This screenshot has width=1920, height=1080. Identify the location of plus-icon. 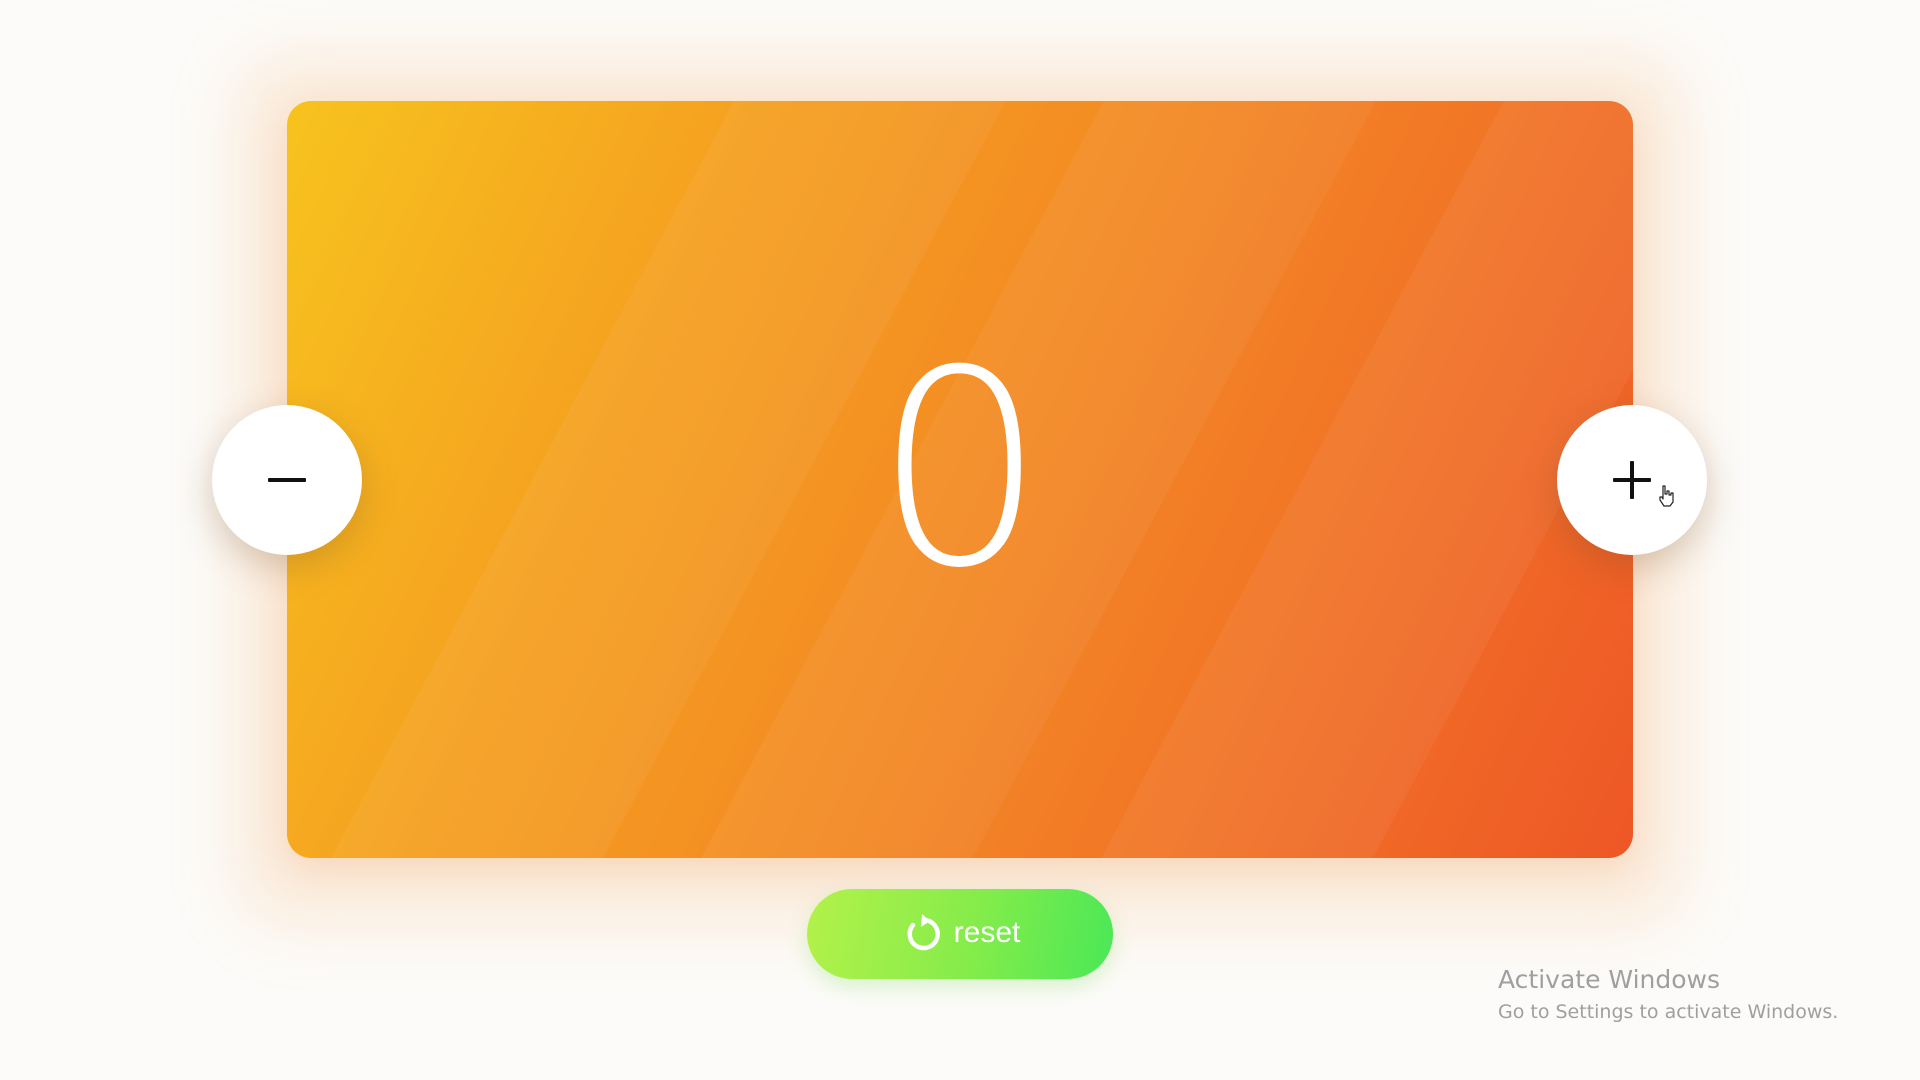
(1632, 480).